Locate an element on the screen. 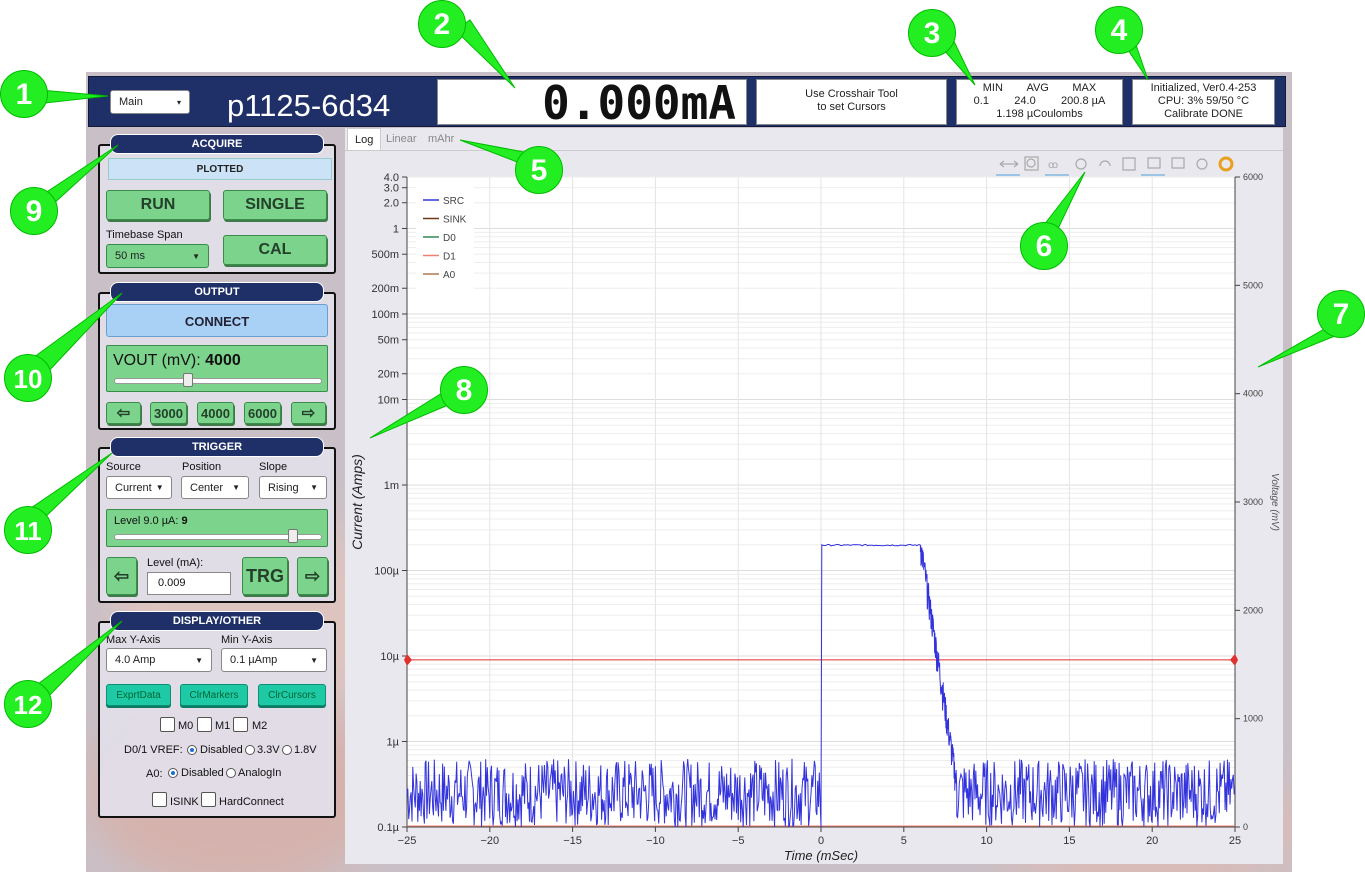 Image resolution: width=1365 pixels, height=872 pixels. y-tick-label: 0.1µ is located at coordinates (388, 828).